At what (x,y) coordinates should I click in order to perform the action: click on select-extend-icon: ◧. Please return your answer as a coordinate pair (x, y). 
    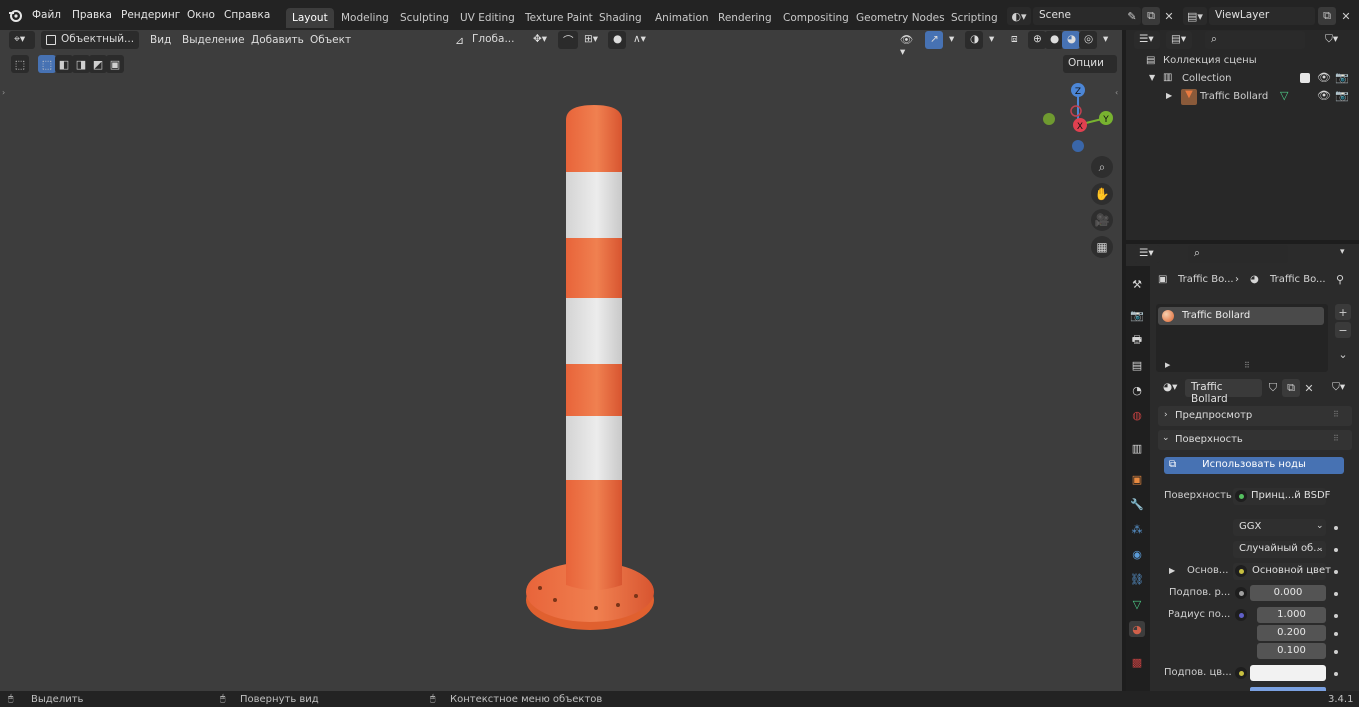
    Looking at the image, I should click on (64, 64).